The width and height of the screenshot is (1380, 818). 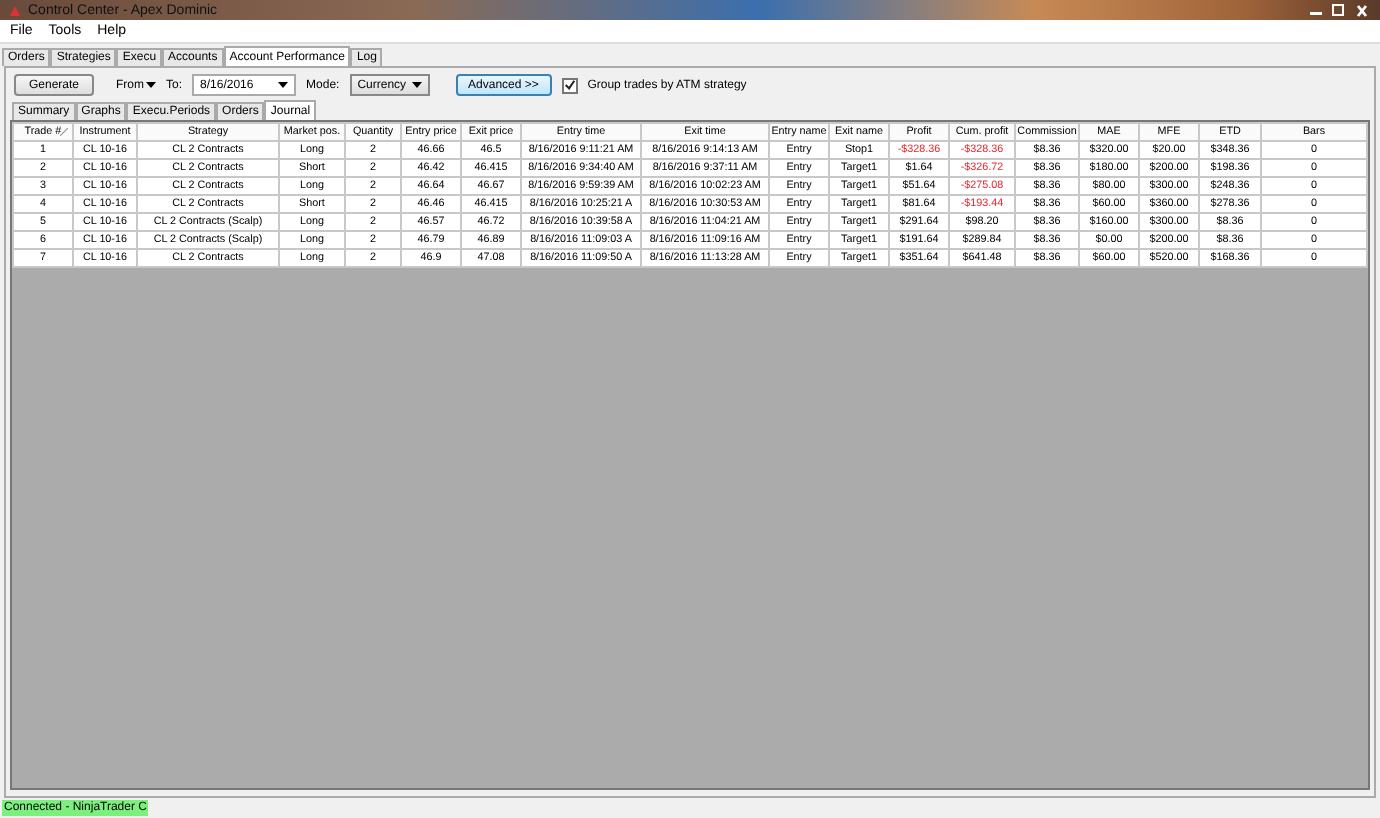 What do you see at coordinates (569, 85) in the screenshot?
I see `checkbox` at bounding box center [569, 85].